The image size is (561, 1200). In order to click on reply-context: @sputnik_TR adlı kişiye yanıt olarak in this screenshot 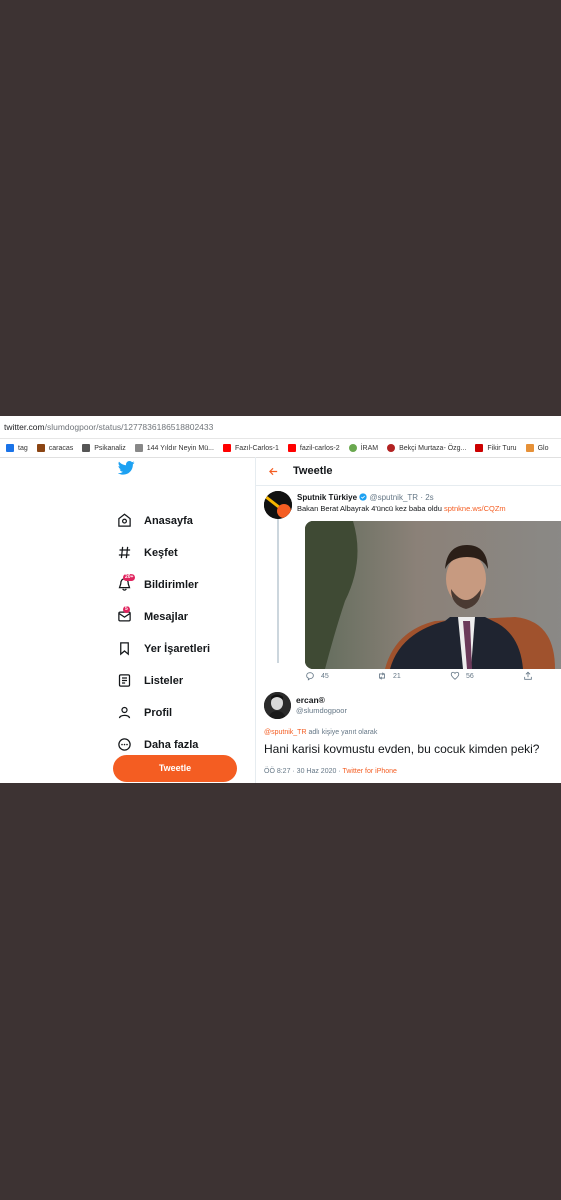, I will do `click(321, 732)`.